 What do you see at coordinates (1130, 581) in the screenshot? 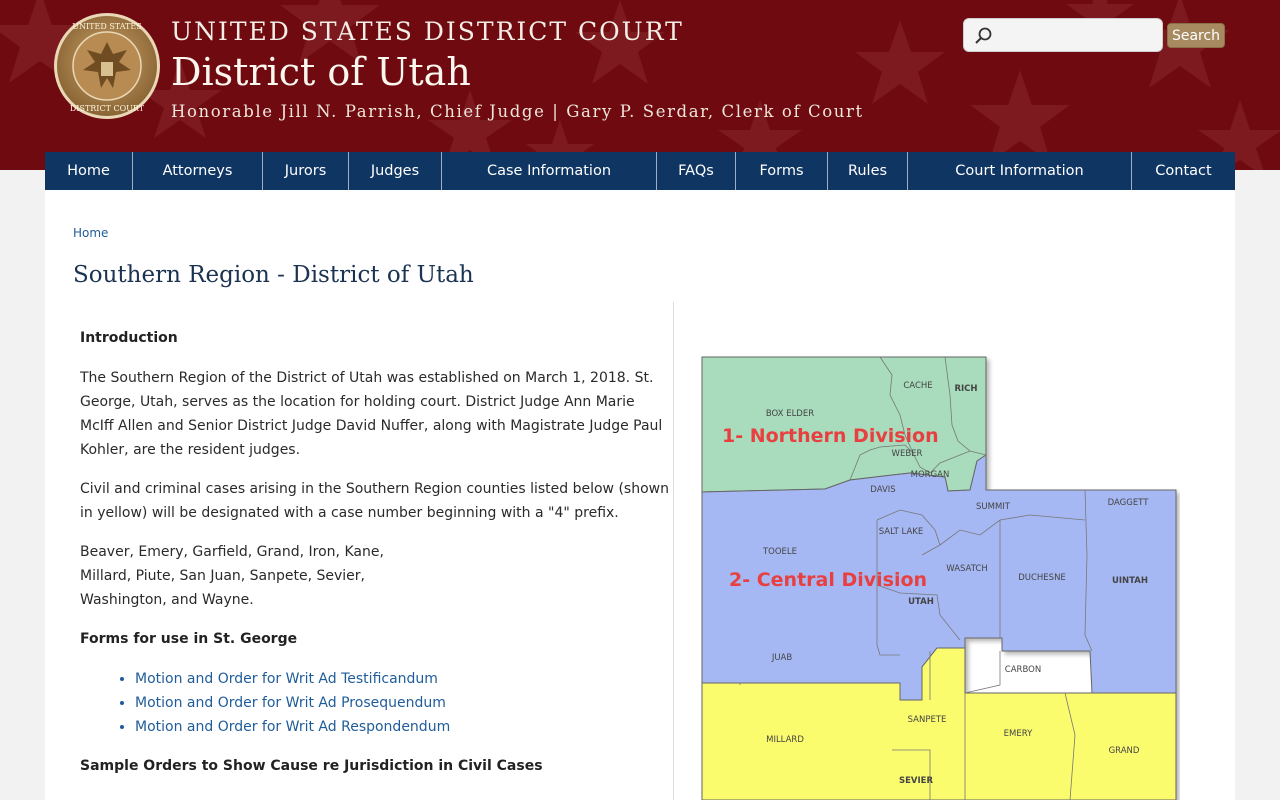
I see `svg-text: UINTAH` at bounding box center [1130, 581].